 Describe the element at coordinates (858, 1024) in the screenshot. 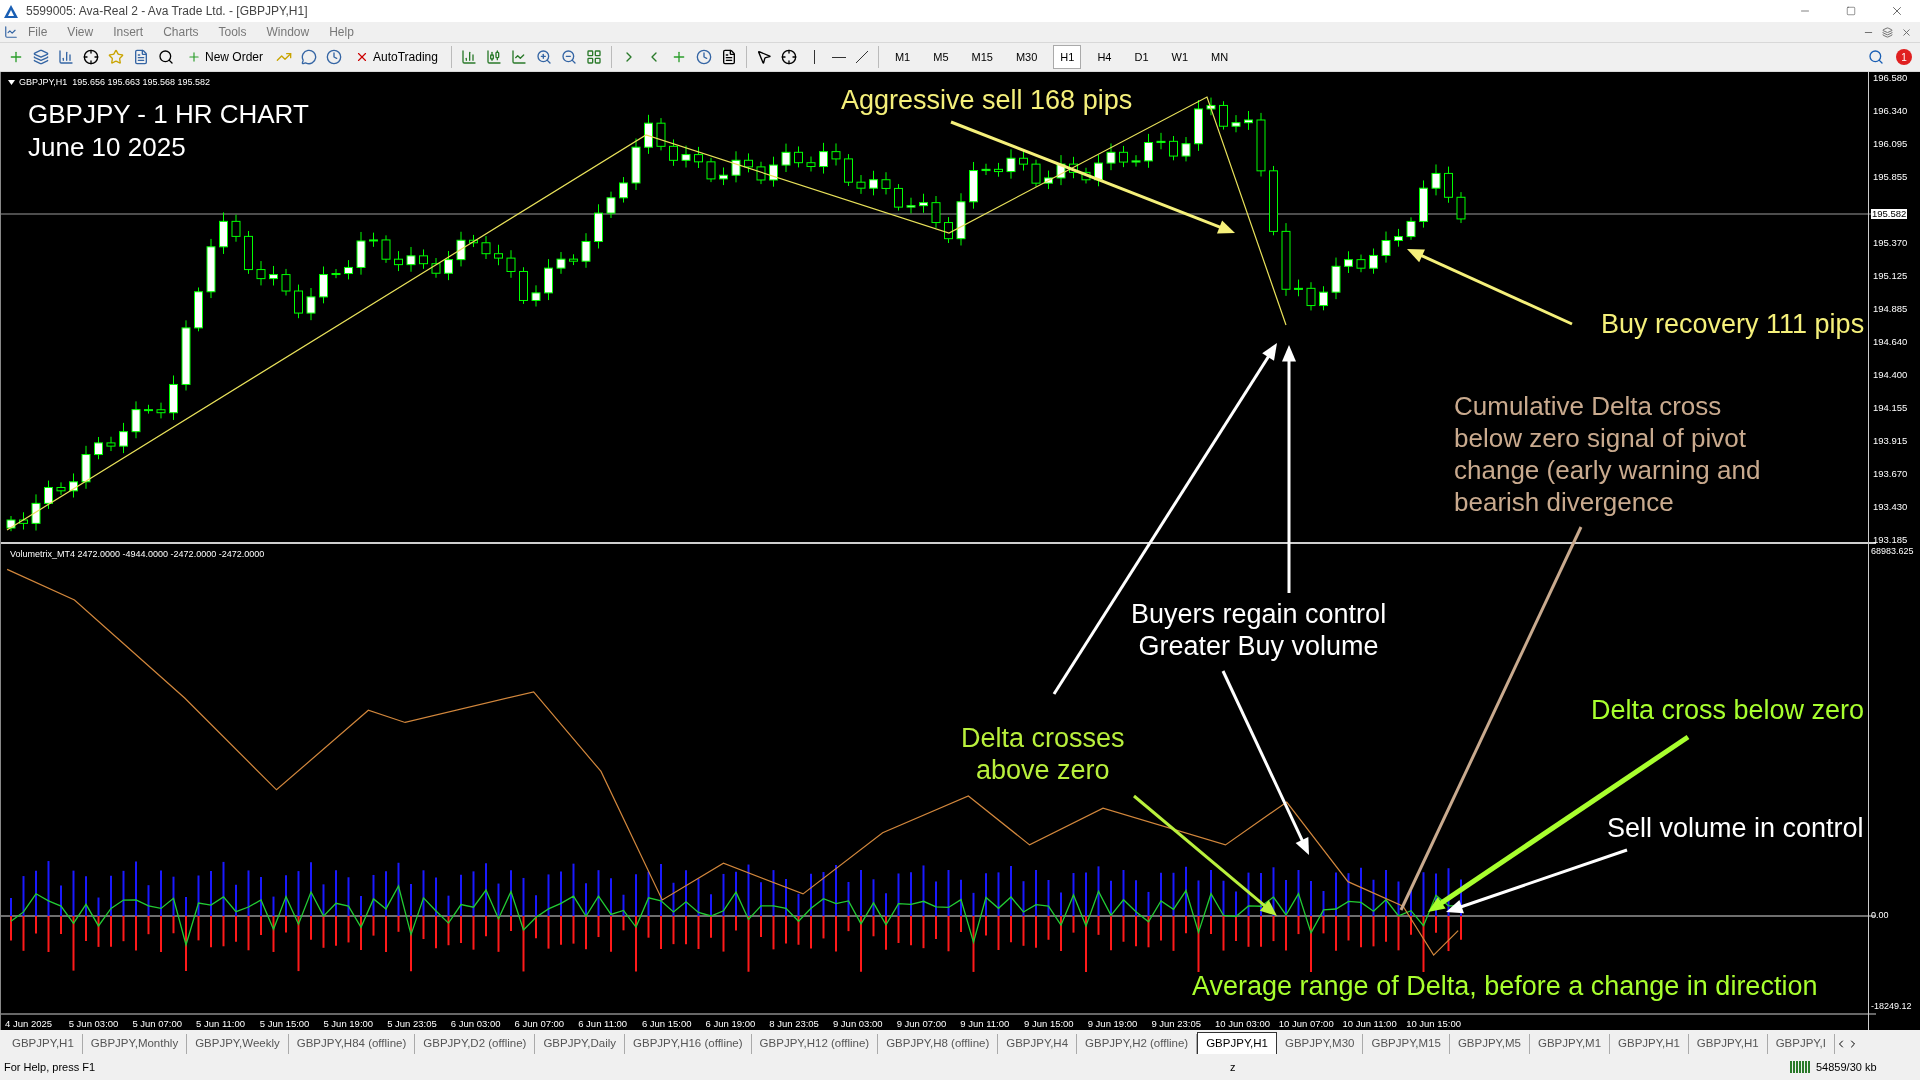

I see `time-label: 9 Jun 03:00` at that location.